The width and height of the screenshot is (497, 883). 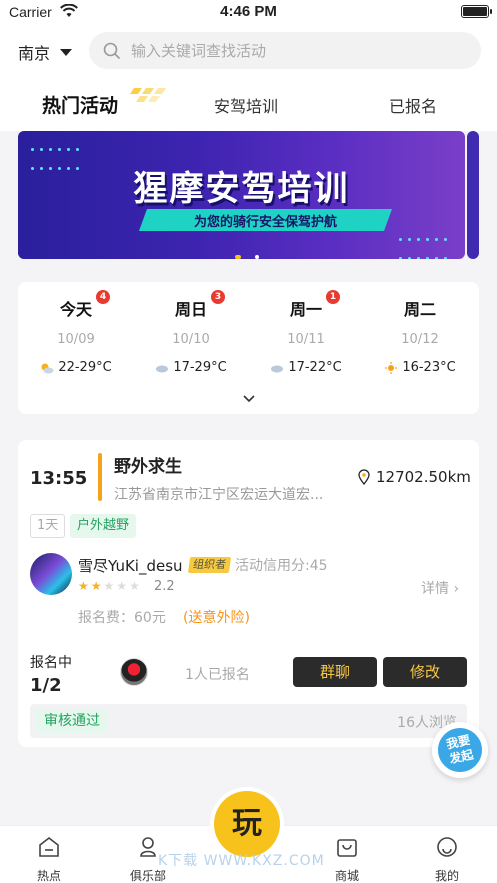 I want to click on day-item-monday: 周一 1 10/11 17-22°C, so click(x=306, y=332).